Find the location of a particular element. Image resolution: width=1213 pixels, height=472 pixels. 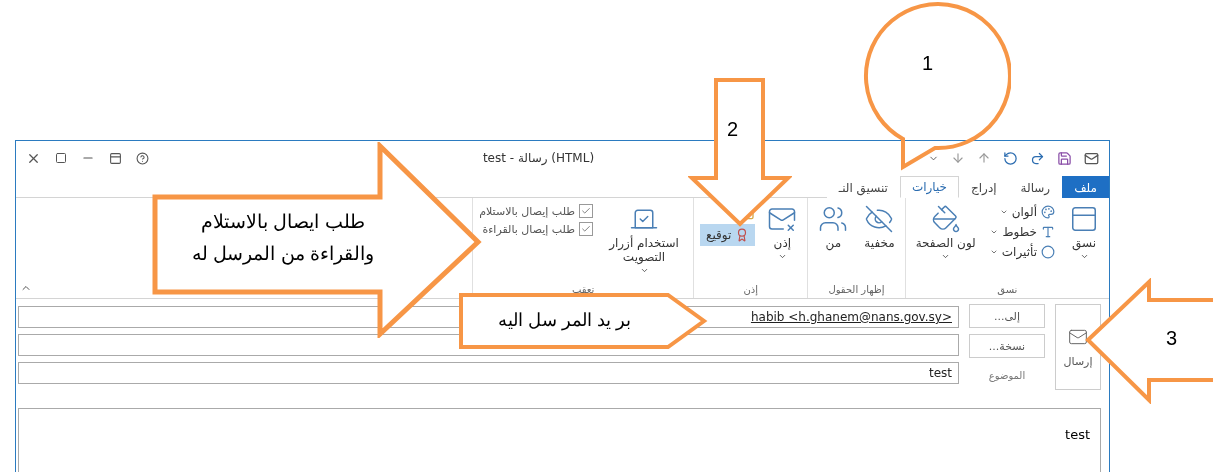

group-label: نسق is located at coordinates (1007, 290).